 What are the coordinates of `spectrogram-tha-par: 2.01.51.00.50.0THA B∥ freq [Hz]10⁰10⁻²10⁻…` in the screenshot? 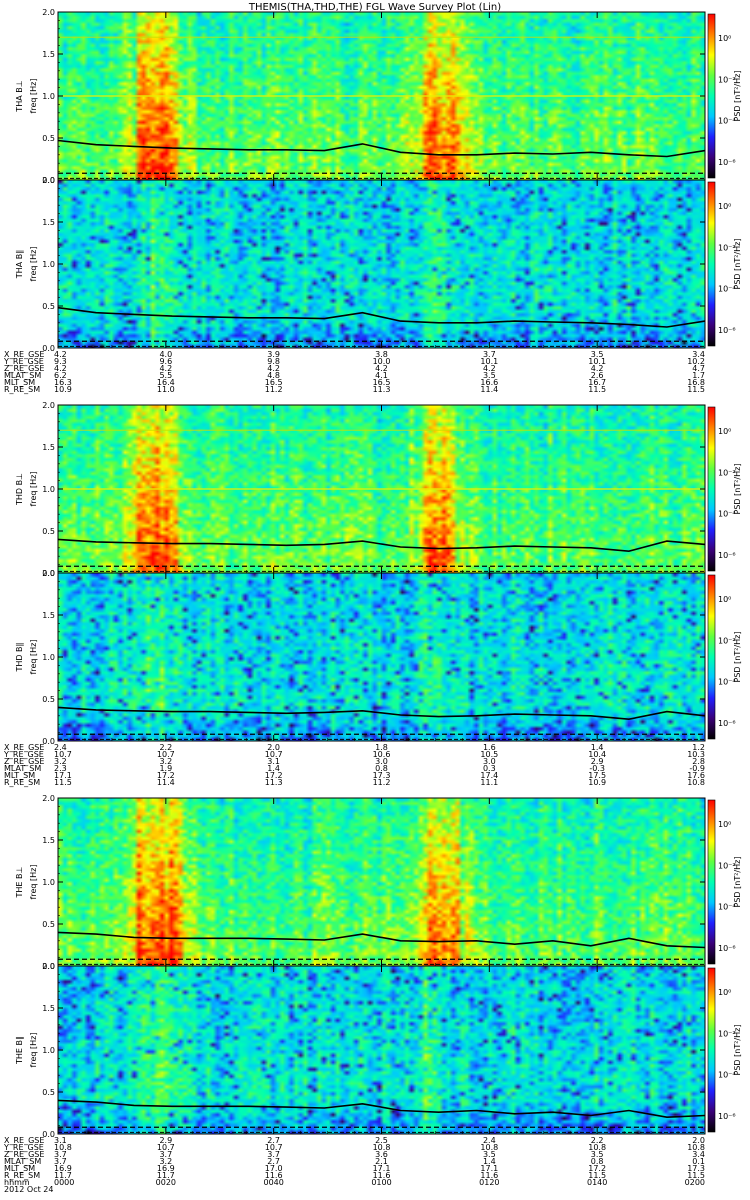 It's located at (378, 264).